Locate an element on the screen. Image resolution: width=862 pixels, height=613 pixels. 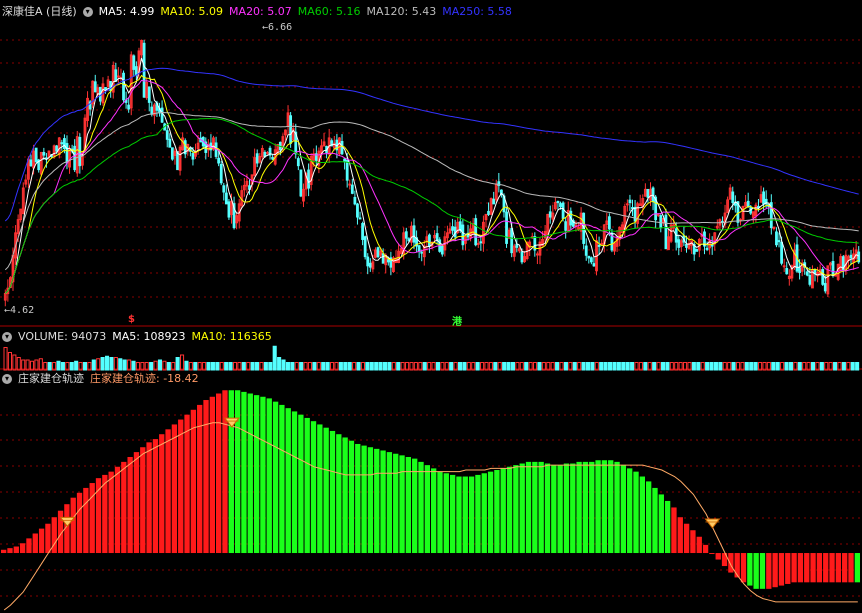
indicator-options-icon: ▾ is located at coordinates (7, 379).